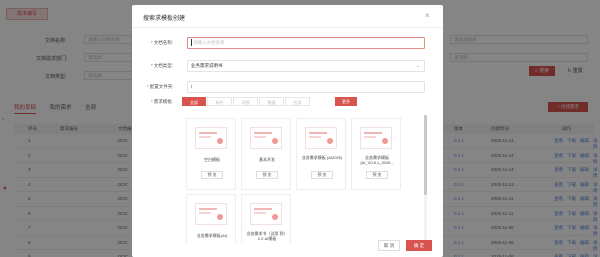 This screenshot has height=257, width=600. Describe the element at coordinates (219, 101) in the screenshot. I see `category-tab-software: 软件` at that location.